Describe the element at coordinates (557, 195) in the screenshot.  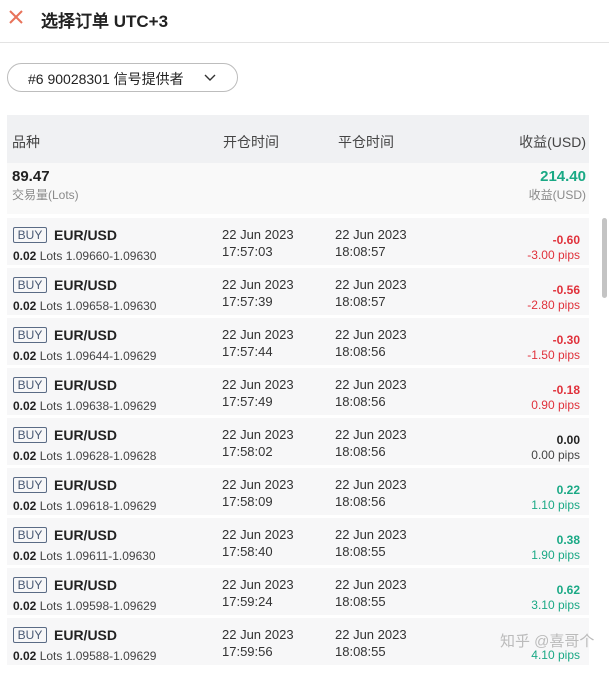
I see `total-profit-label: 收益(USD)` at that location.